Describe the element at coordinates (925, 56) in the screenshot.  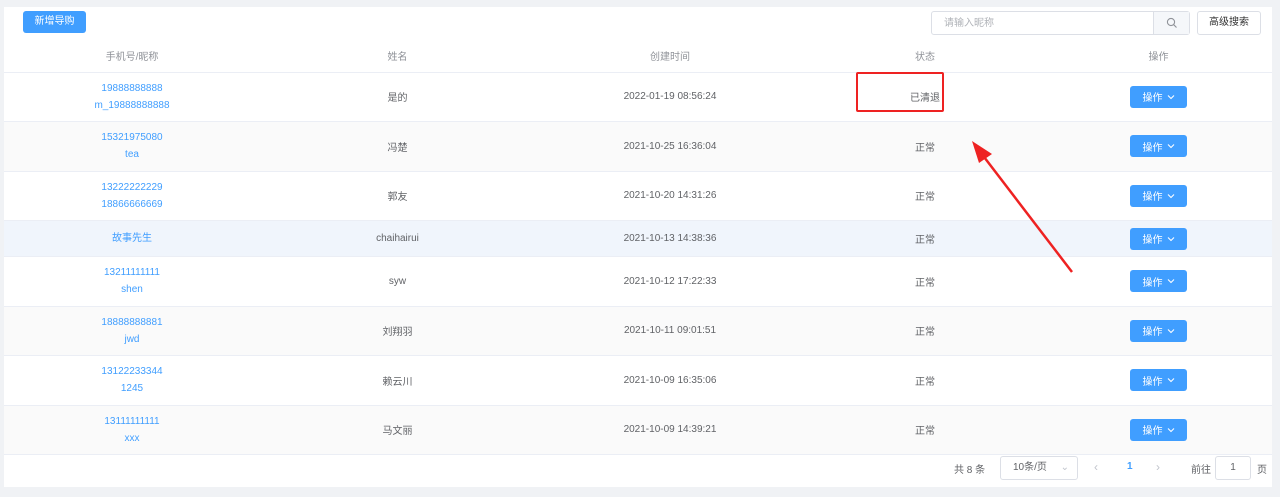
I see `header-status: 状态` at that location.